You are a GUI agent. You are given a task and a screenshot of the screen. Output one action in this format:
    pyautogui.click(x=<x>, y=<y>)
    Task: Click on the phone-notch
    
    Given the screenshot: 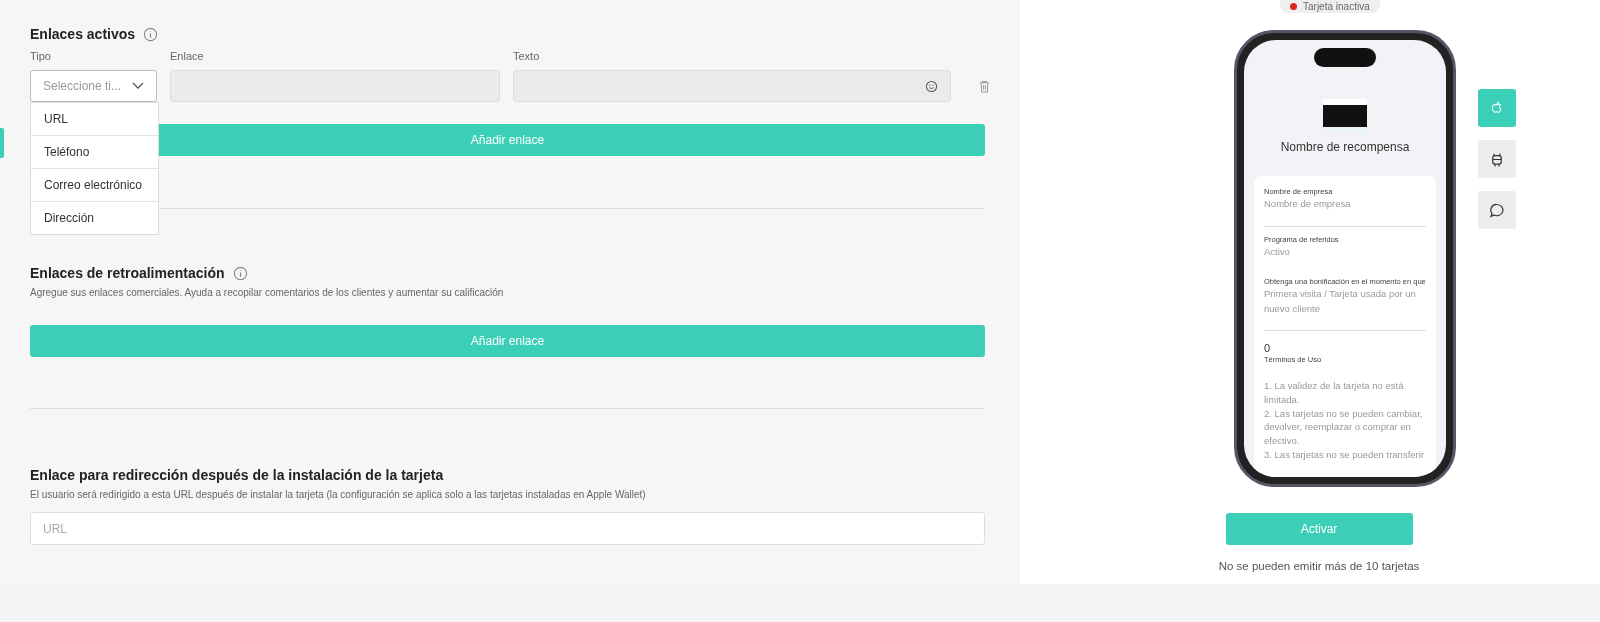 What is the action you would take?
    pyautogui.click(x=1345, y=57)
    